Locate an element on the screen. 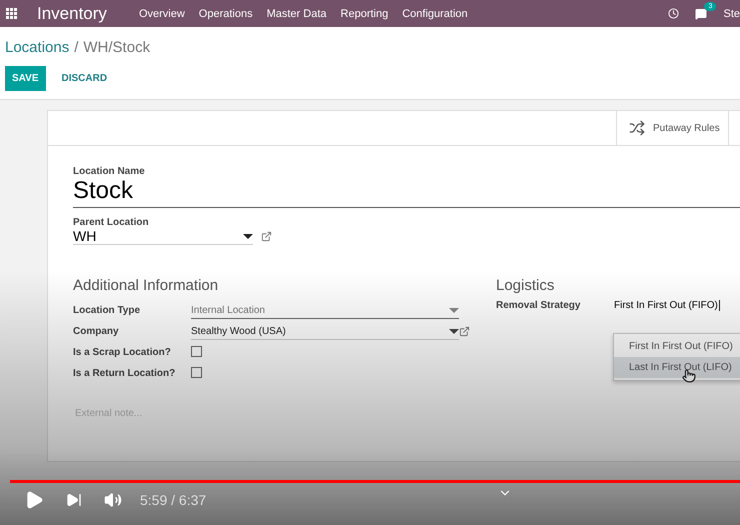 This screenshot has height=525, width=740. section-title: Logistics is located at coordinates (526, 285).